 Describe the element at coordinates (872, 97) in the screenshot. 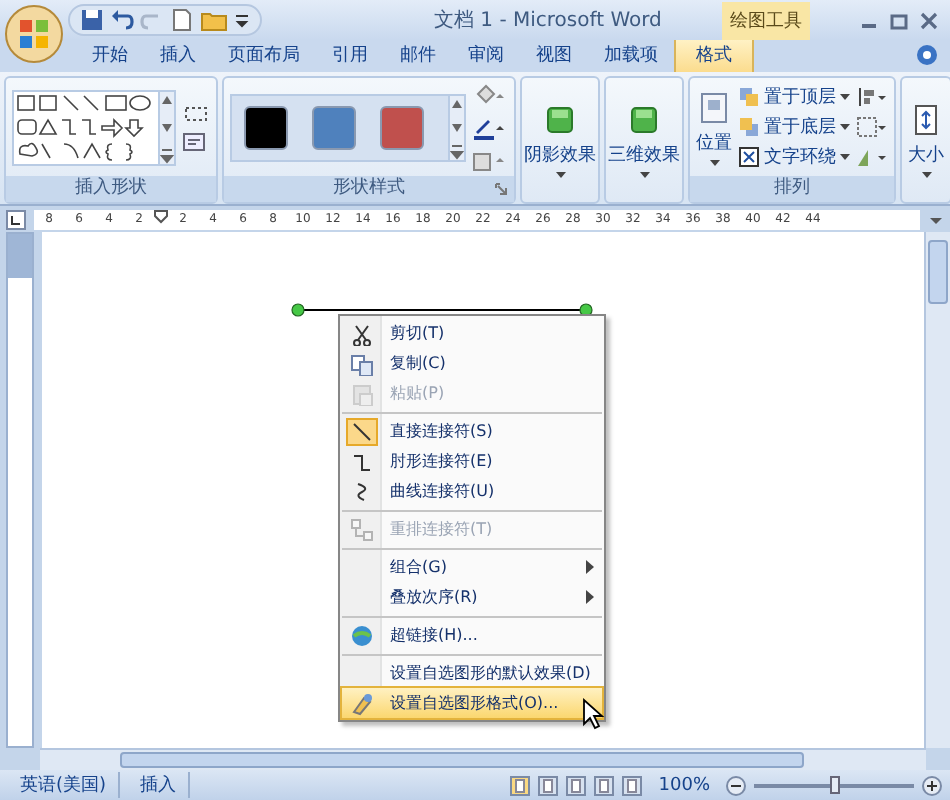

I see `align-icon` at that location.